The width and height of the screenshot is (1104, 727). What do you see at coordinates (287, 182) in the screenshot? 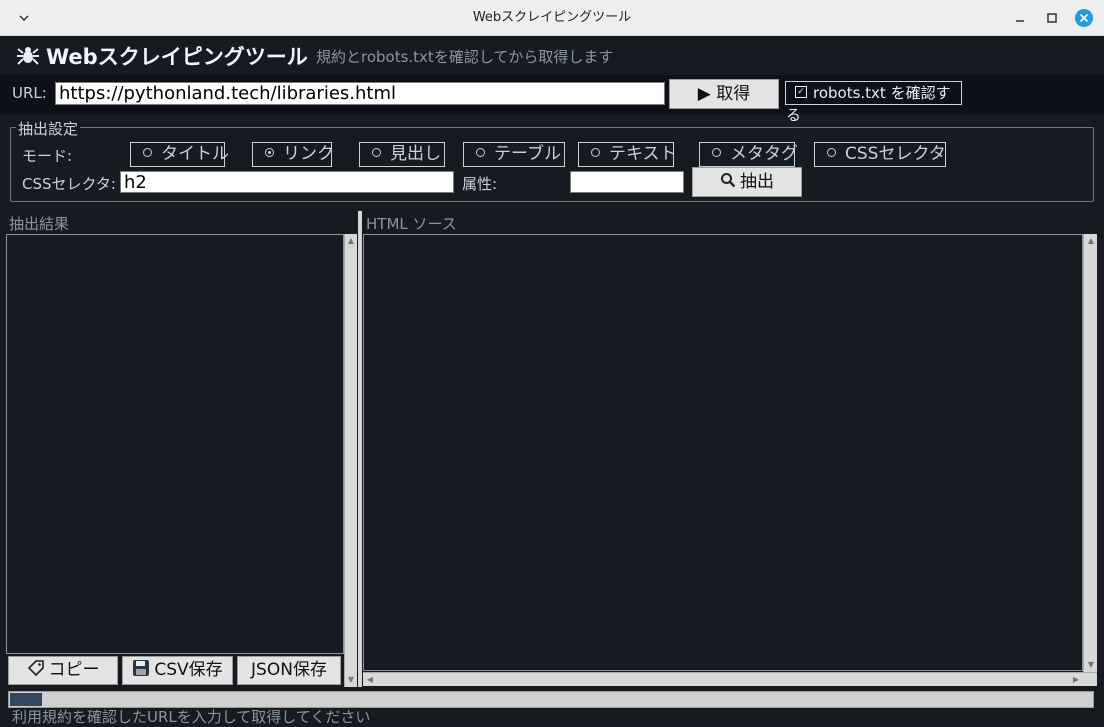
I see `css-selector-input: h2` at bounding box center [287, 182].